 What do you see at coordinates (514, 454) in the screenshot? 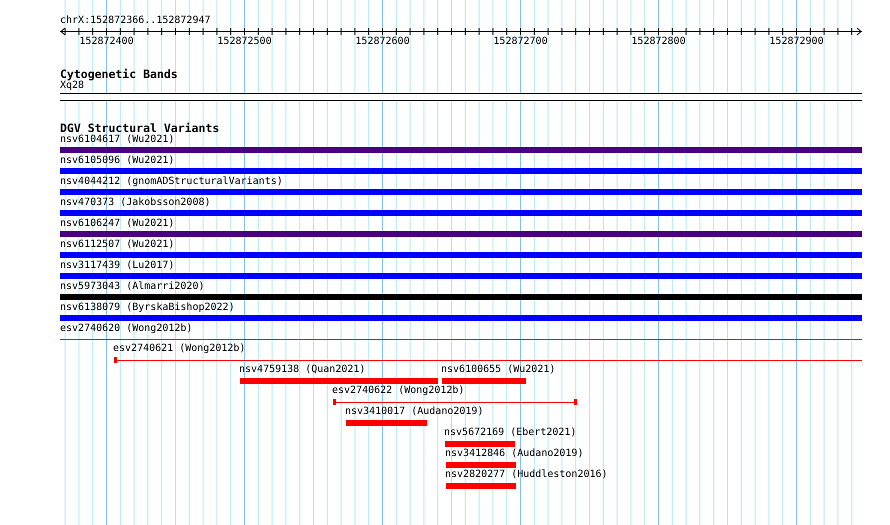
I see `variant-label: nsv3412846 (Audano2019)` at bounding box center [514, 454].